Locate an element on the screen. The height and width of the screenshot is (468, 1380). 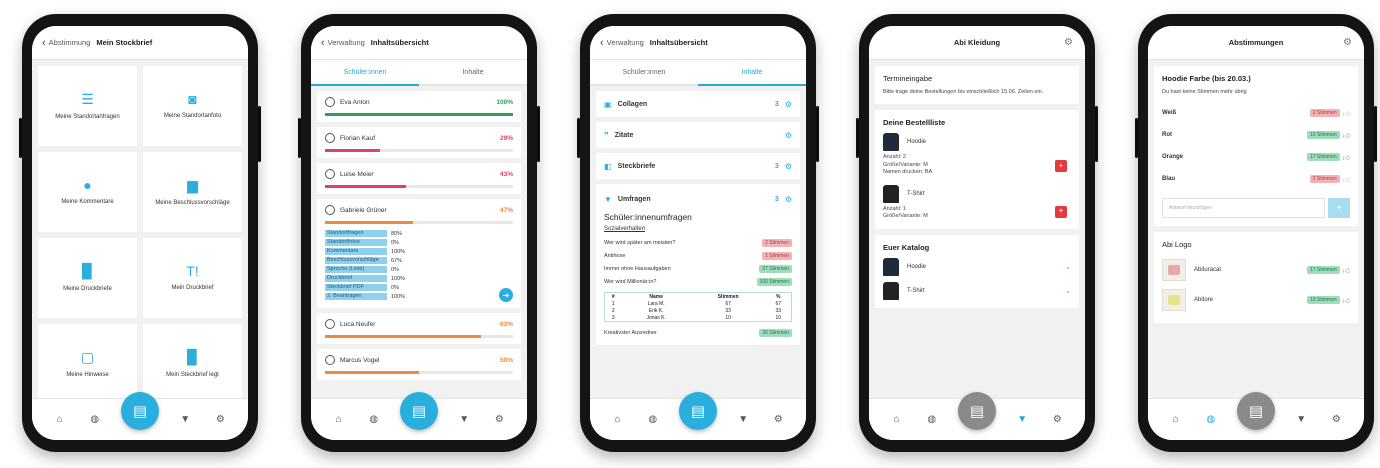
section-zitate: ❞ Zitate ⚙ is located at coordinates (698, 135).